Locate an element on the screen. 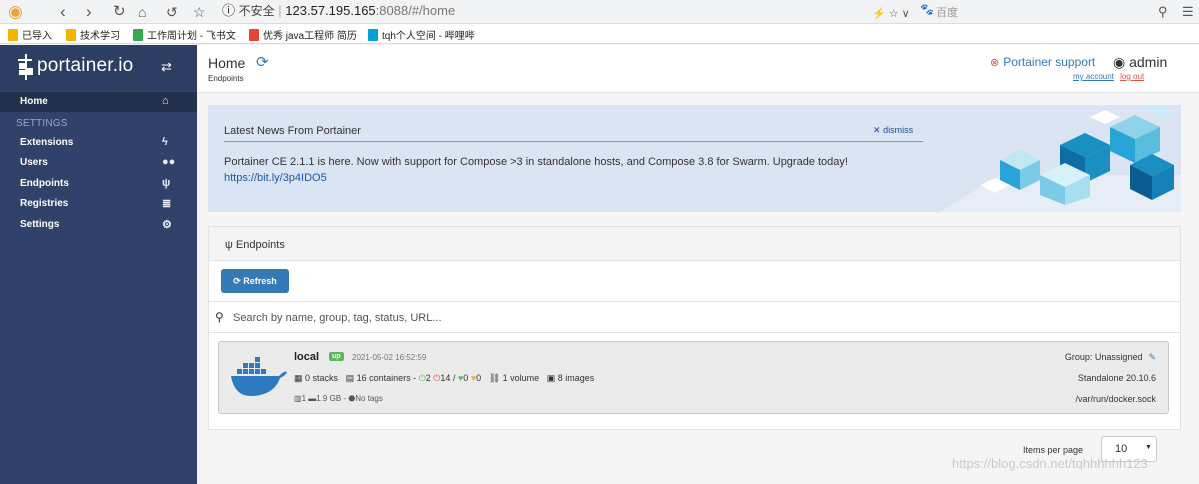  forward-icon: › is located at coordinates (89, 12).